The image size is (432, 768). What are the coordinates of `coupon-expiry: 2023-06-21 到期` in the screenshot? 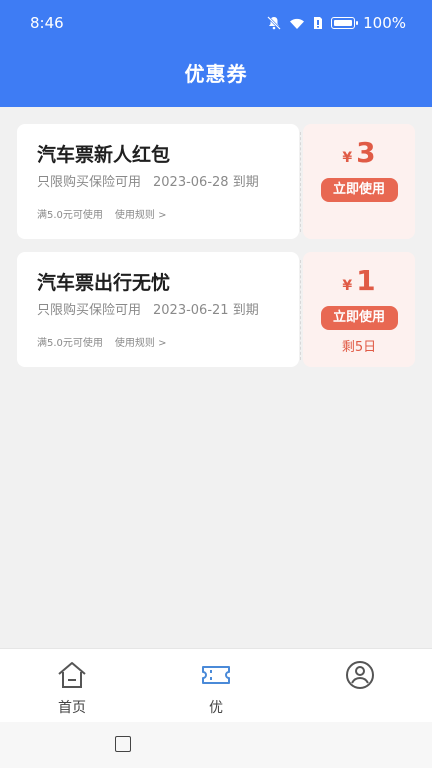 It's located at (206, 310).